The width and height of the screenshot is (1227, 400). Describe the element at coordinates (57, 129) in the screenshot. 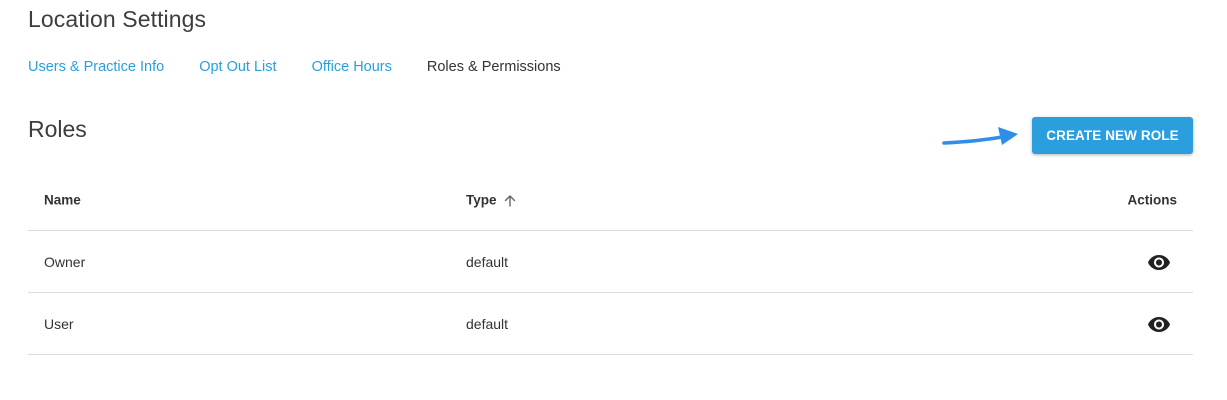

I see `roles-section-title: Roles` at that location.